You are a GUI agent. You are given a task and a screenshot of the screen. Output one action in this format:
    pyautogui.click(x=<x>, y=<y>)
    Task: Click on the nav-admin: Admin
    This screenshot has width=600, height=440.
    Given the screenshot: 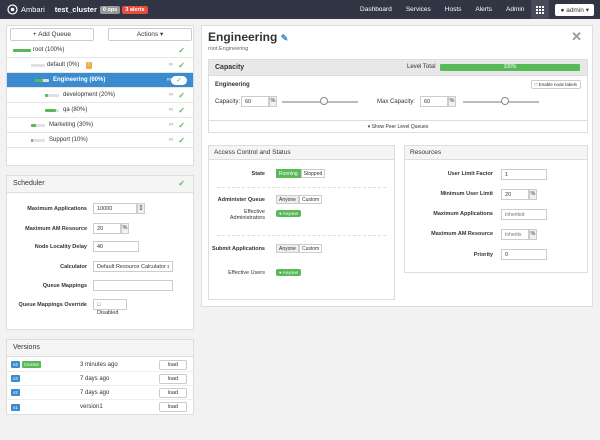 What is the action you would take?
    pyautogui.click(x=515, y=9)
    